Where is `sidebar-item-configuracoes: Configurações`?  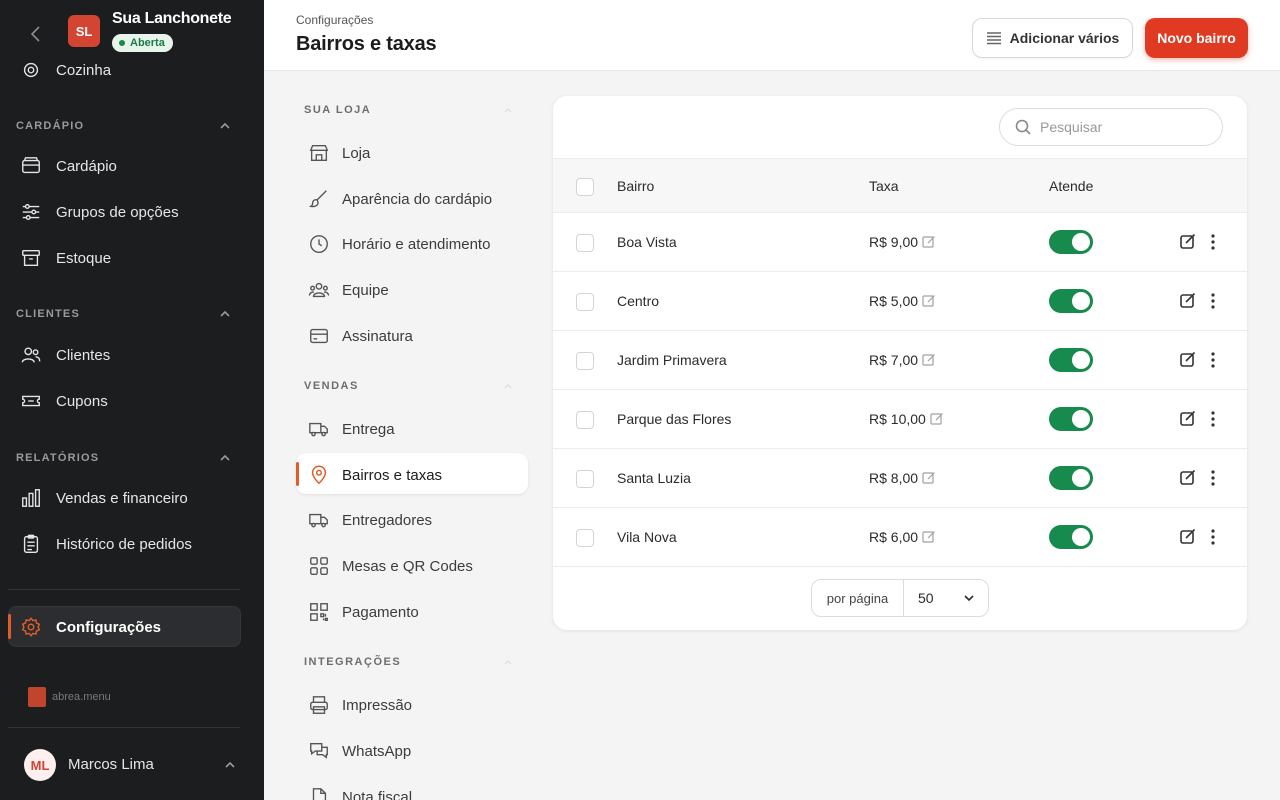 sidebar-item-configuracoes: Configurações is located at coordinates (90, 627).